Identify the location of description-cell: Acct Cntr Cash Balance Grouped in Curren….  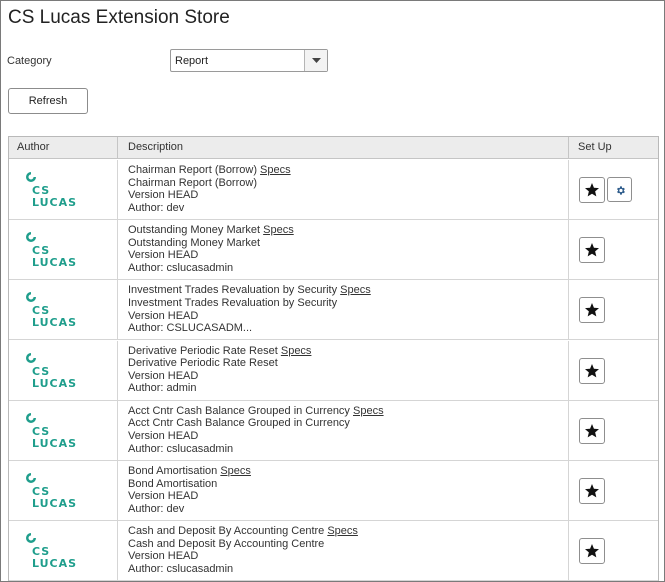
(343, 430).